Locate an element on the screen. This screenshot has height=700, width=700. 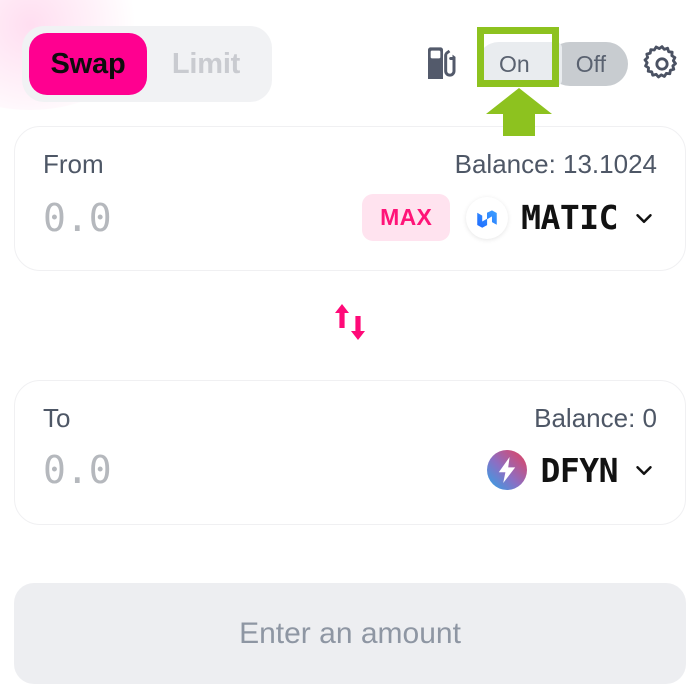
header: Swap Limit On Off is located at coordinates (352, 64).